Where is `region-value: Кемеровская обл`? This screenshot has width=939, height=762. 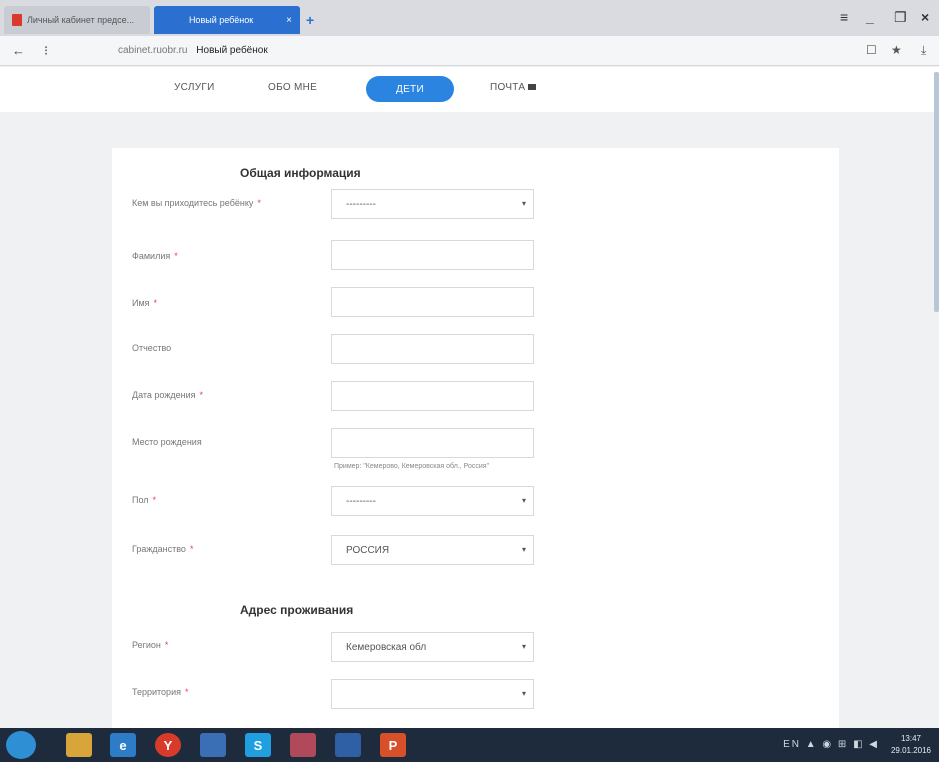 region-value: Кемеровская обл is located at coordinates (386, 647).